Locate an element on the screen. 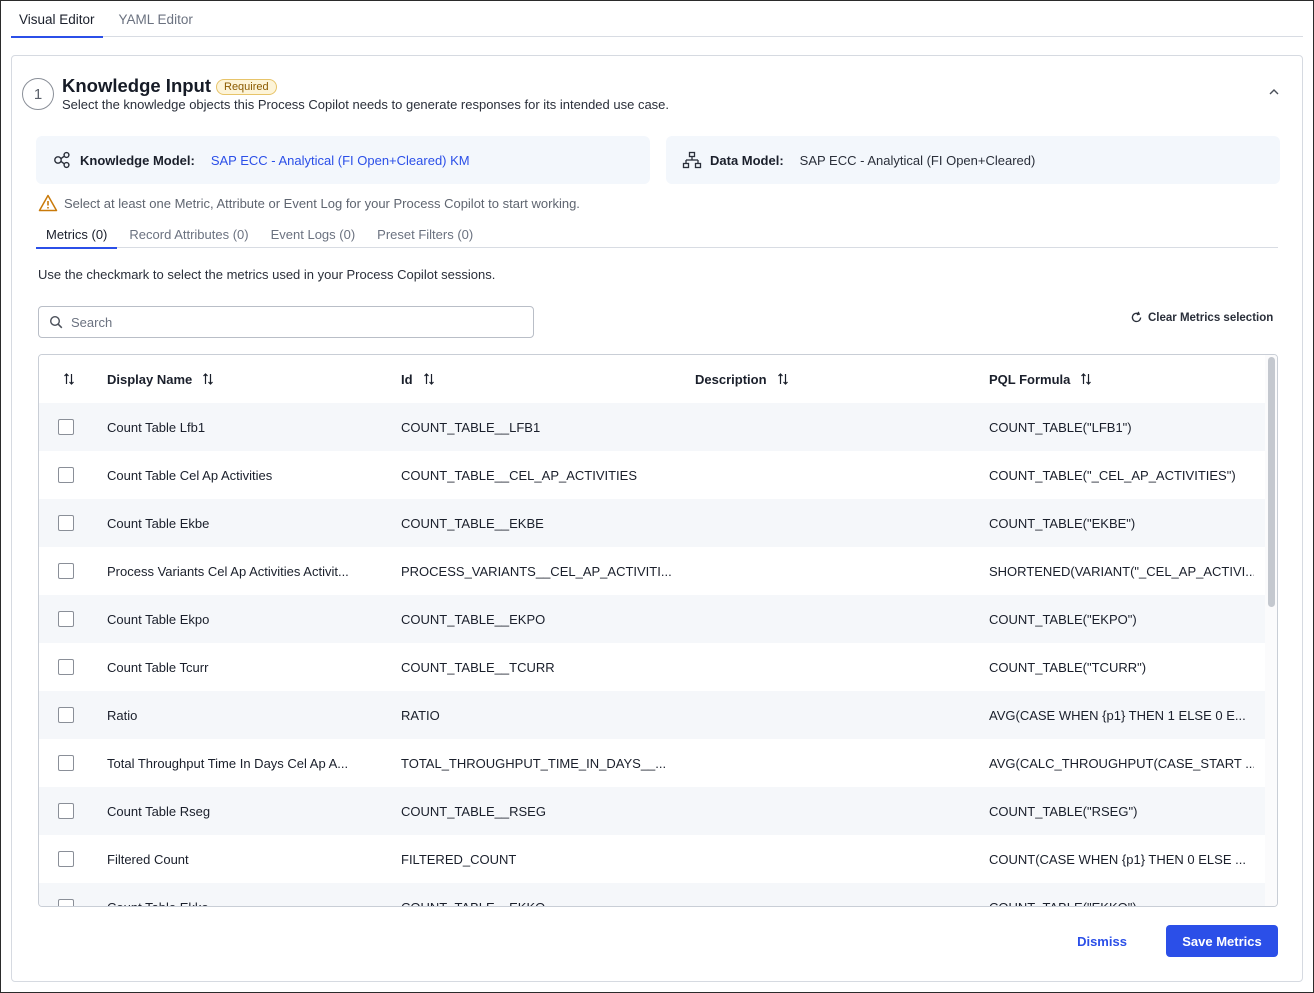 This screenshot has width=1314, height=993. column-label: PQL Formula is located at coordinates (1030, 379).